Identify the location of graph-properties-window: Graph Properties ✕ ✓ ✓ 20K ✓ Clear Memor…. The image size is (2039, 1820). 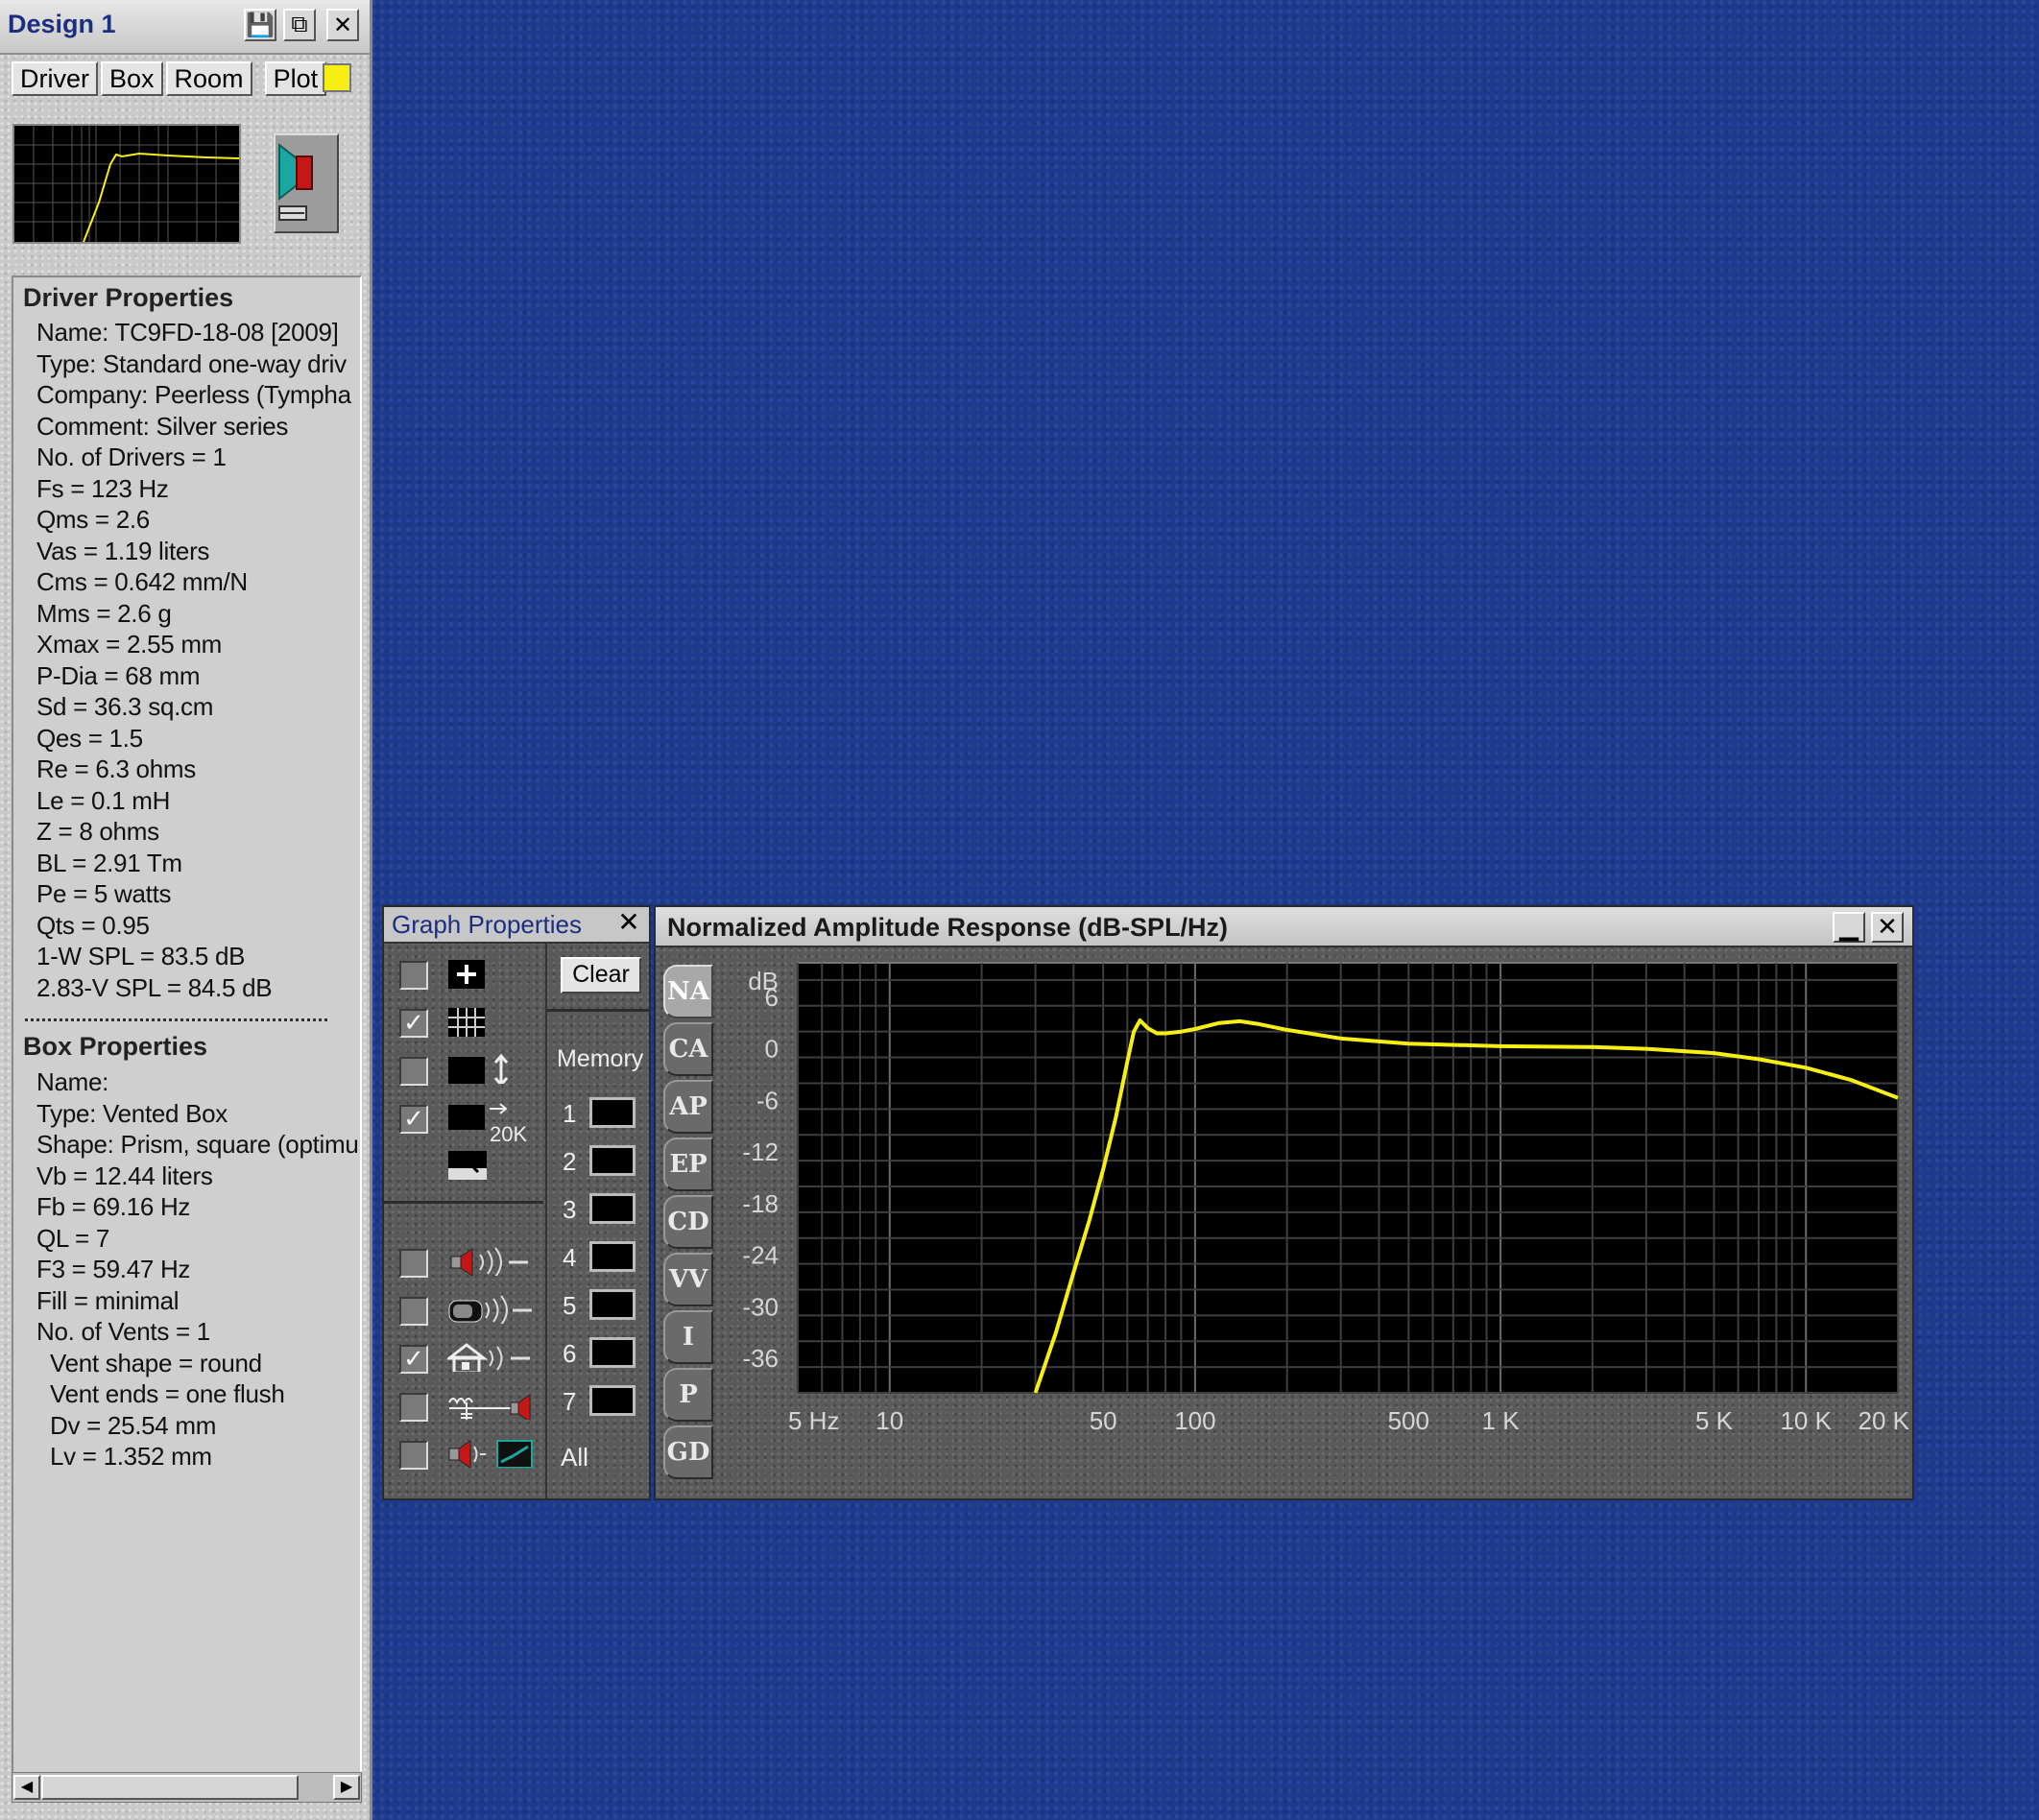
(516, 1203).